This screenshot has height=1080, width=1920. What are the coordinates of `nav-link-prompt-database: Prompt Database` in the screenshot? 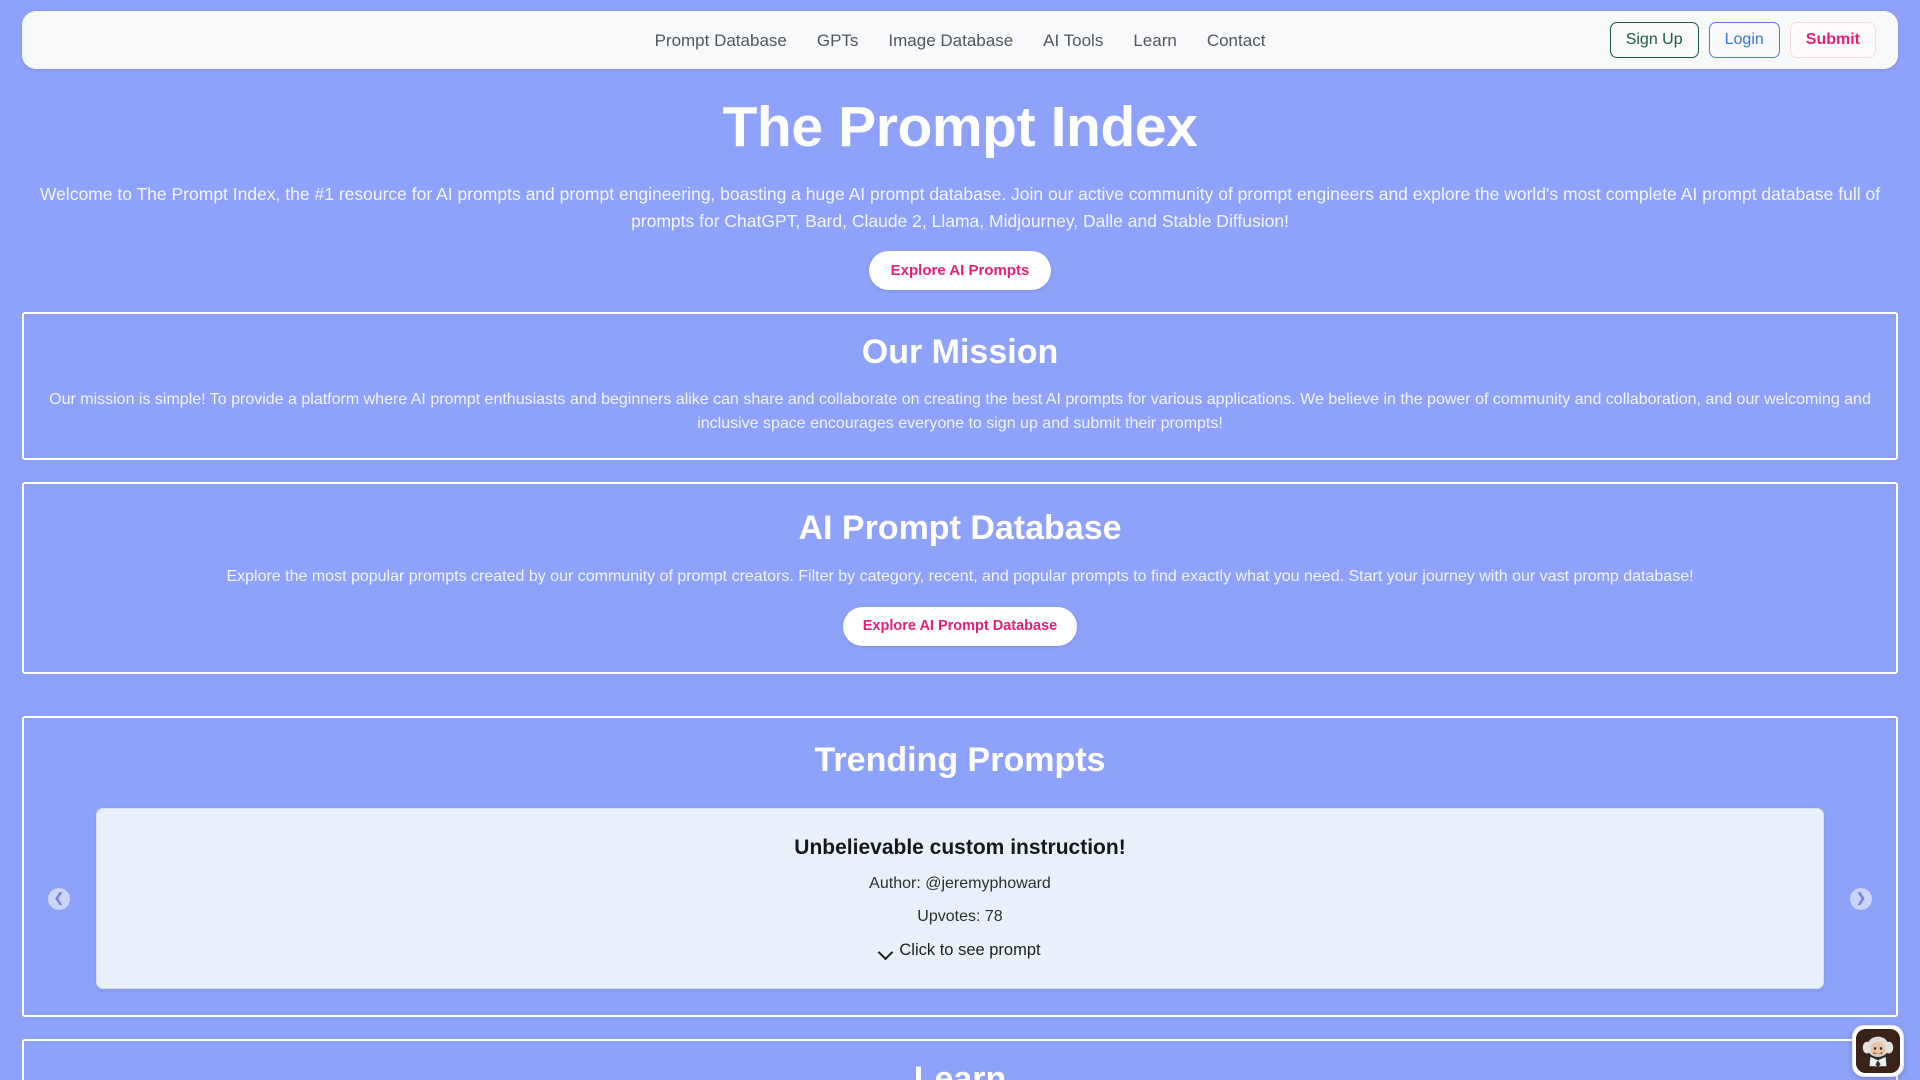 It's located at (721, 40).